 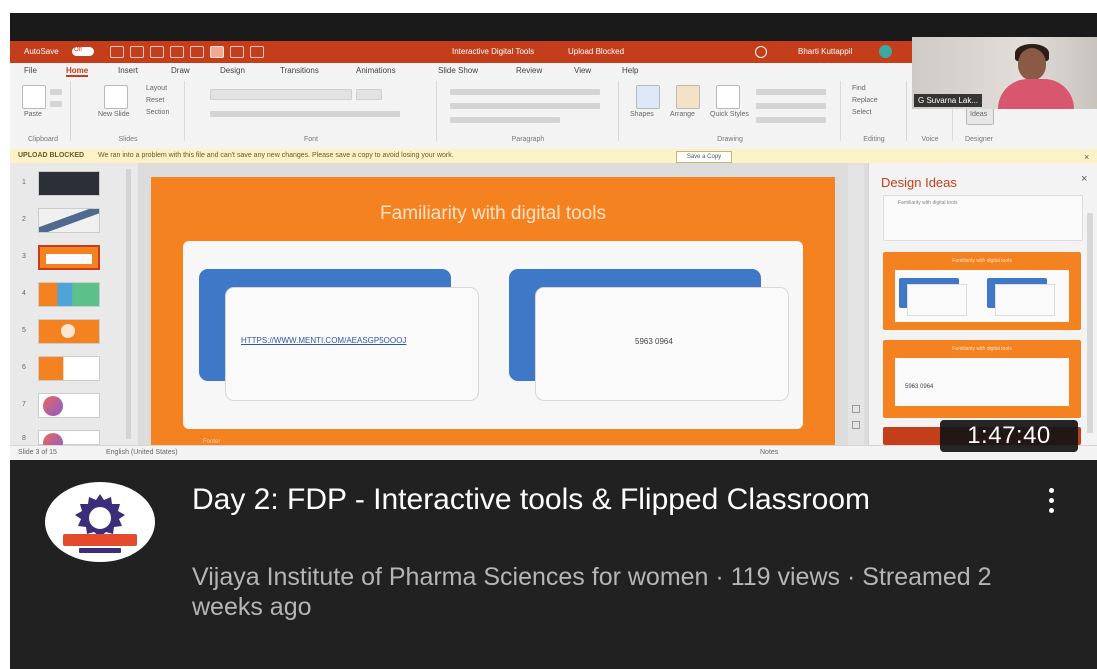 What do you see at coordinates (299, 70) in the screenshot?
I see `tab-transitions: Transitions` at bounding box center [299, 70].